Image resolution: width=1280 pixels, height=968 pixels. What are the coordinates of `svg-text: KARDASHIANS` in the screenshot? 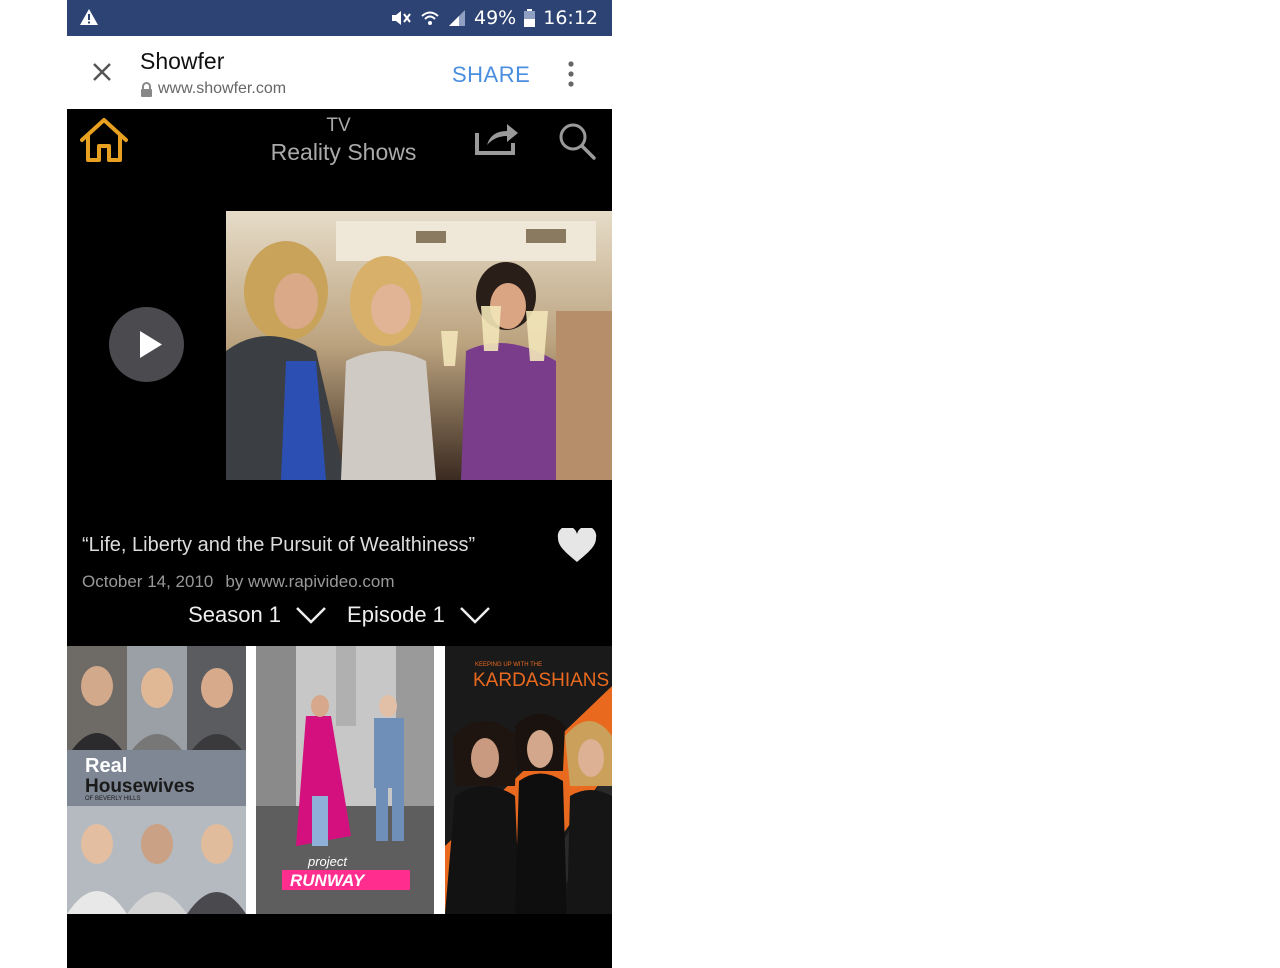 It's located at (541, 680).